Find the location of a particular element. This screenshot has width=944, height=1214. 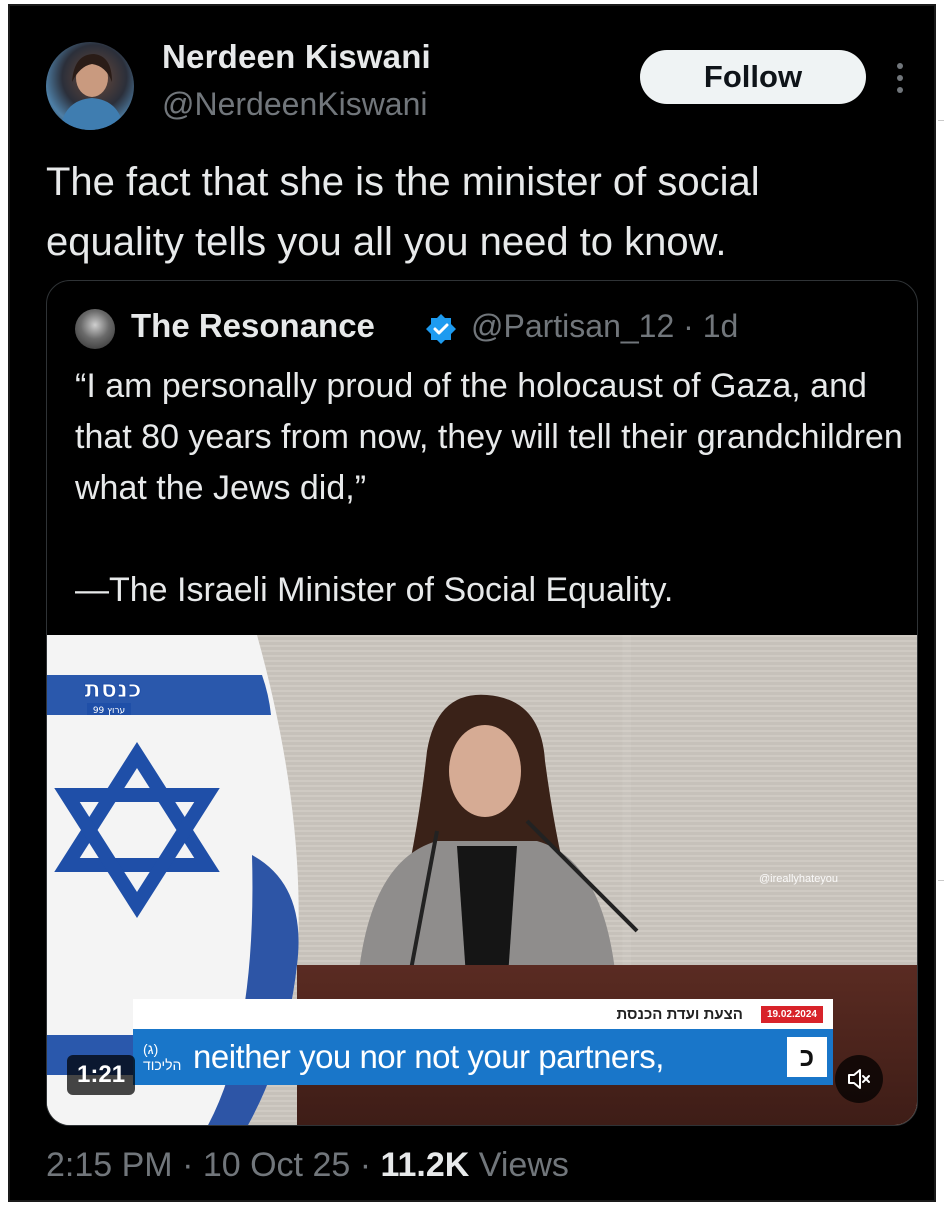

tweet-meta: 2:15 PM · 10 Oct 25 · 11.2K Views is located at coordinates (307, 1165).